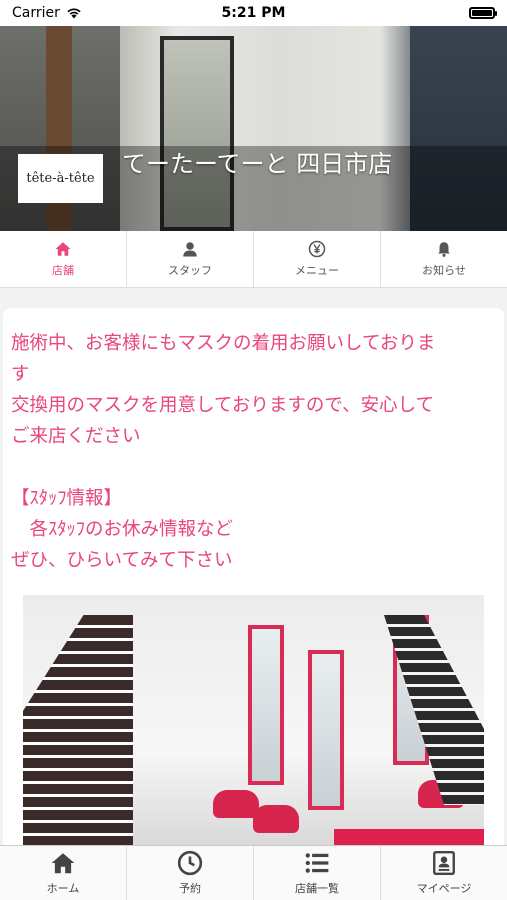 This screenshot has height=900, width=507. Describe the element at coordinates (317, 888) in the screenshot. I see `nav-shop-list-label: 店舗一覧` at that location.